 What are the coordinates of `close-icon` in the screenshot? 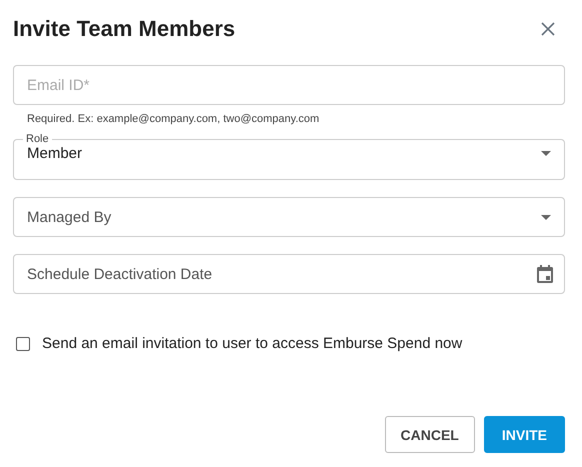 It's located at (548, 29).